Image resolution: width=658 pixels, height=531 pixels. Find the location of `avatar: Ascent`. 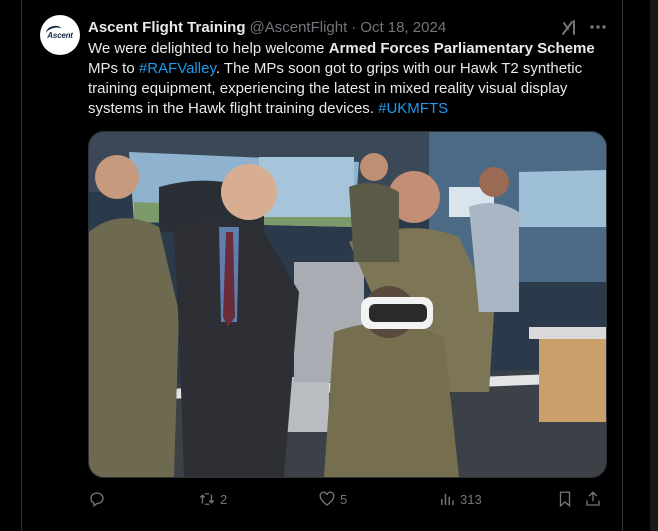

avatar: Ascent is located at coordinates (60, 35).